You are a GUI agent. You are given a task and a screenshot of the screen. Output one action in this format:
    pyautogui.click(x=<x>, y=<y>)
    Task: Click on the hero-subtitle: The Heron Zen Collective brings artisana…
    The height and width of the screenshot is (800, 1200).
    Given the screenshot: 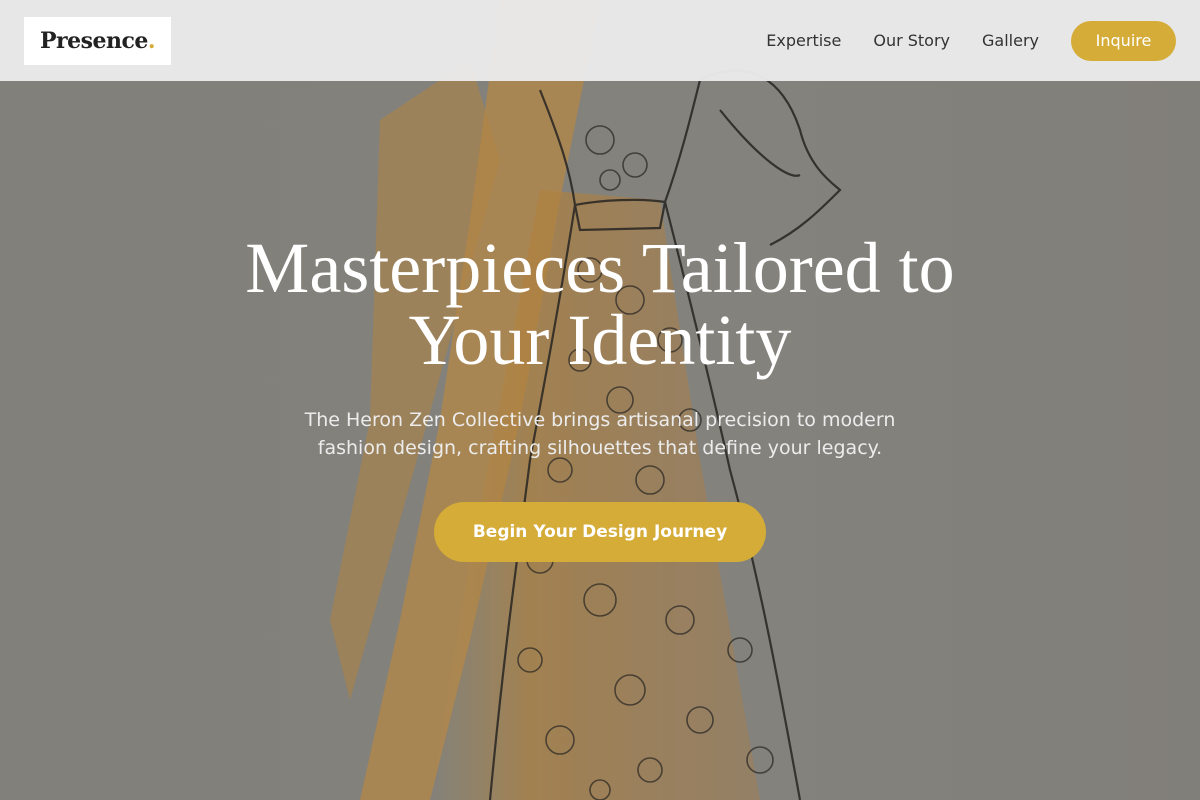 What is the action you would take?
    pyautogui.click(x=600, y=434)
    